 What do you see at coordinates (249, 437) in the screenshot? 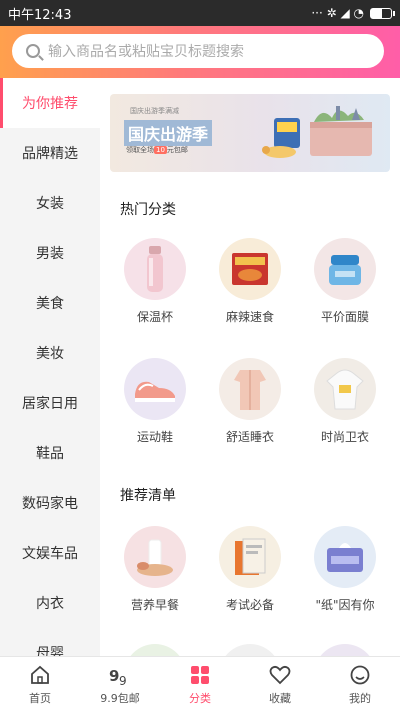
I see `category-label: 舒适睡衣` at bounding box center [249, 437].